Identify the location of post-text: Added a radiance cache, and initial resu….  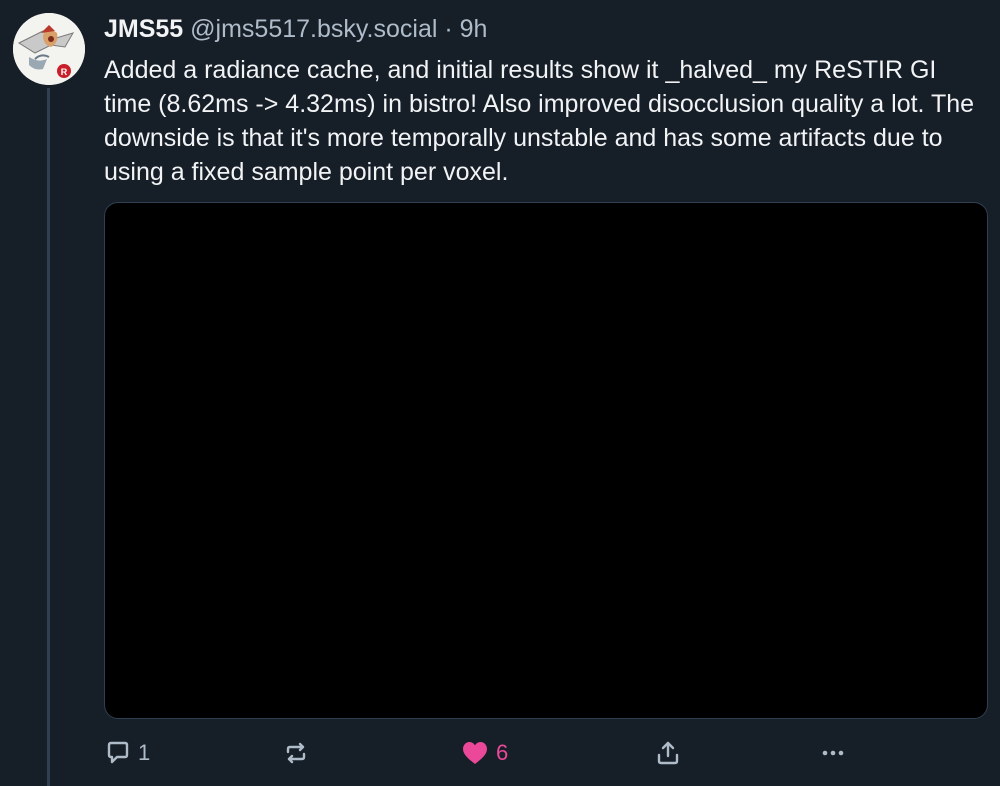
(539, 121).